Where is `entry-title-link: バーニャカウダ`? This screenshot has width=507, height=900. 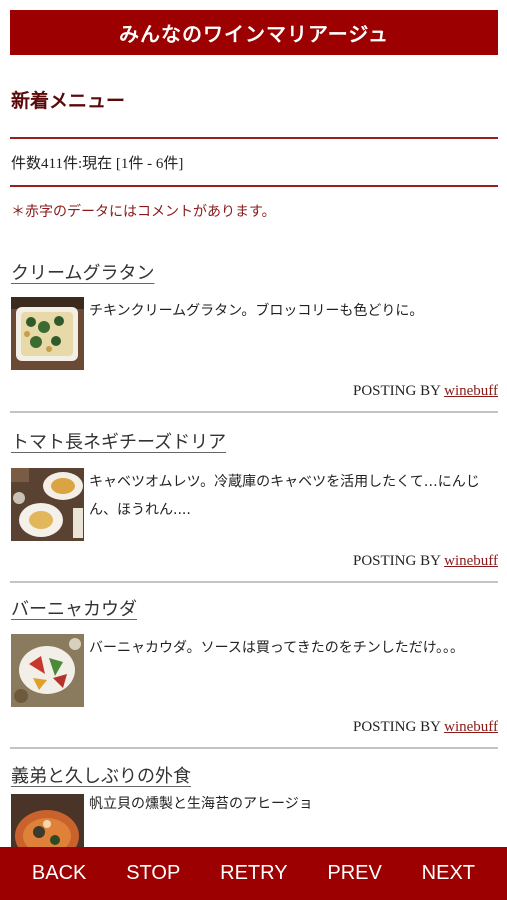
entry-title-link: バーニャカウダ is located at coordinates (74, 608).